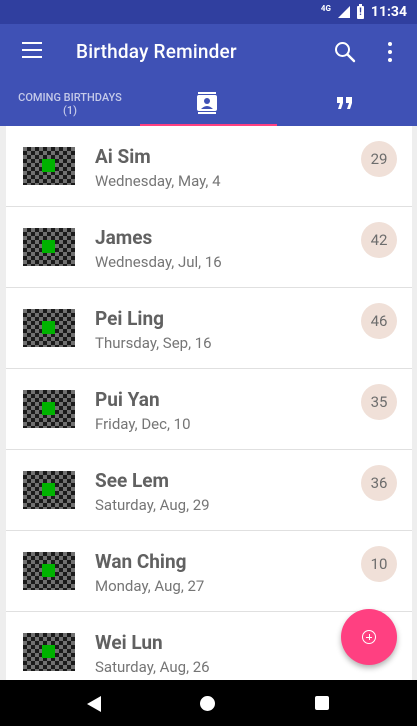 The width and height of the screenshot is (417, 726). Describe the element at coordinates (152, 667) in the screenshot. I see `birthday-date: Saturday, Aug, 26` at that location.